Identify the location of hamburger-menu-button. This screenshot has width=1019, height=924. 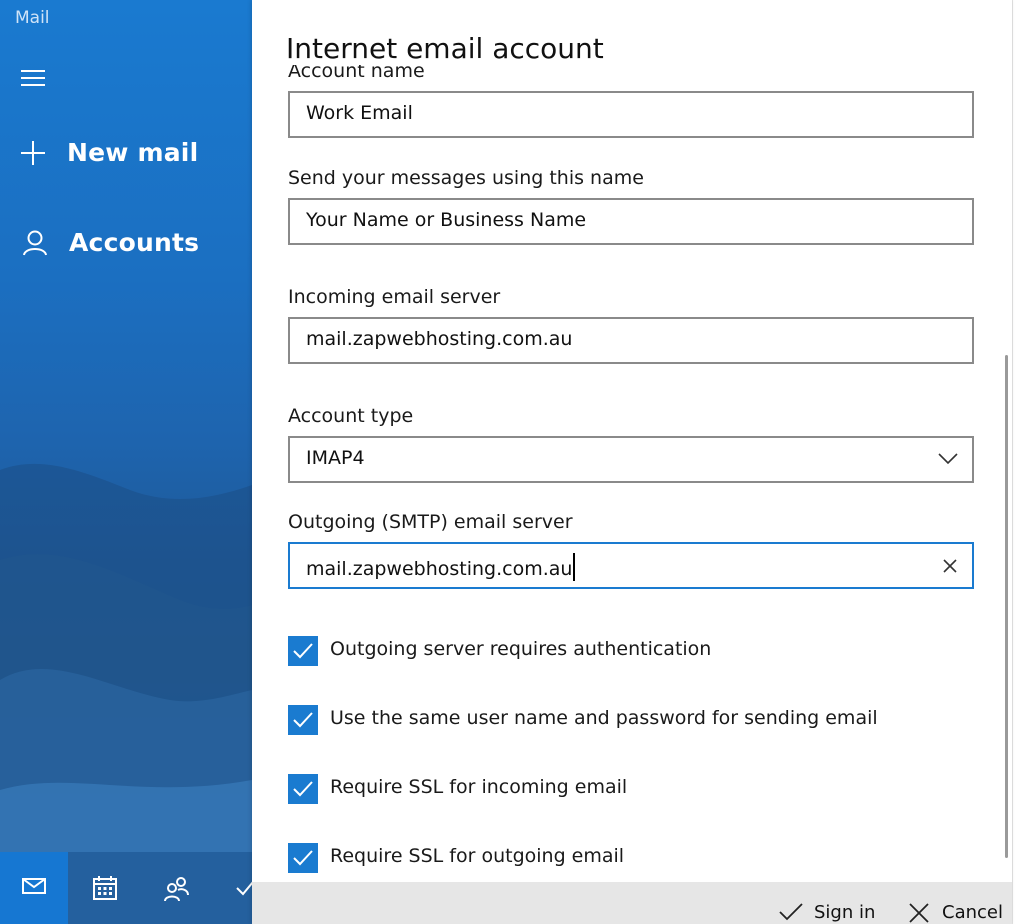
(33, 79).